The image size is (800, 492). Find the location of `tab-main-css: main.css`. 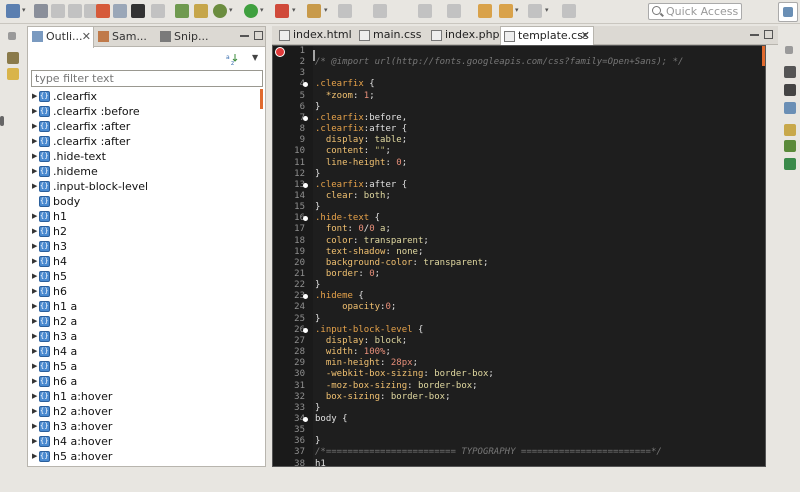

tab-main-css: main.css is located at coordinates (392, 35).